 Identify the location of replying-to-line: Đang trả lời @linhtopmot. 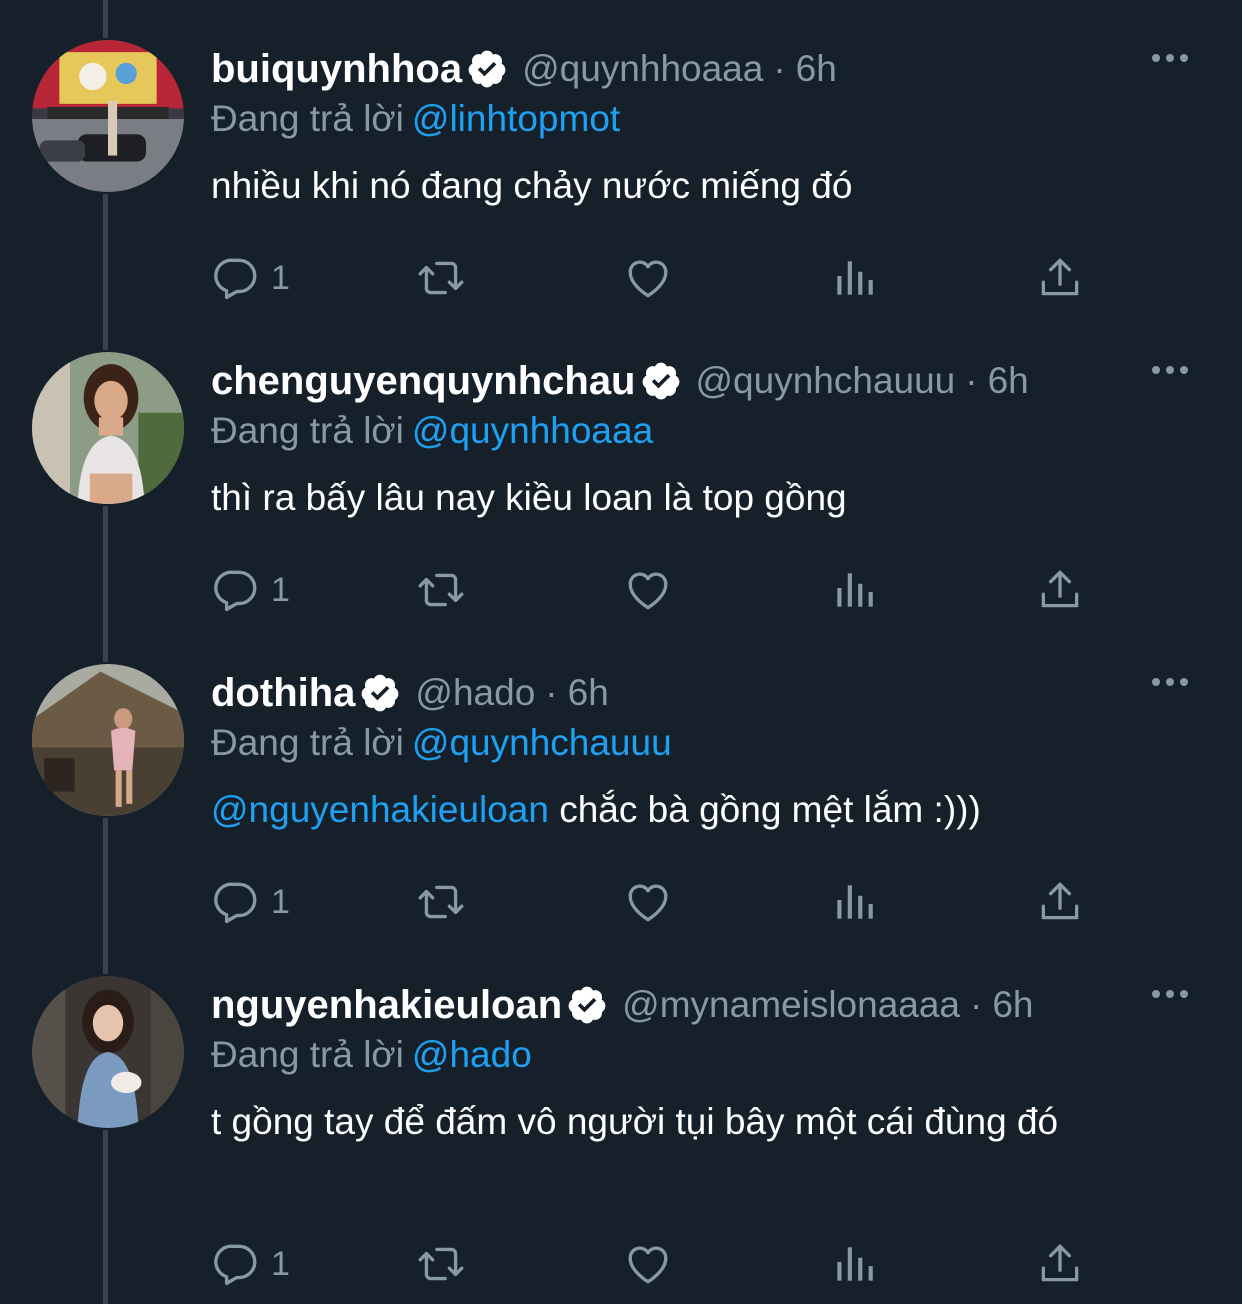
(415, 119).